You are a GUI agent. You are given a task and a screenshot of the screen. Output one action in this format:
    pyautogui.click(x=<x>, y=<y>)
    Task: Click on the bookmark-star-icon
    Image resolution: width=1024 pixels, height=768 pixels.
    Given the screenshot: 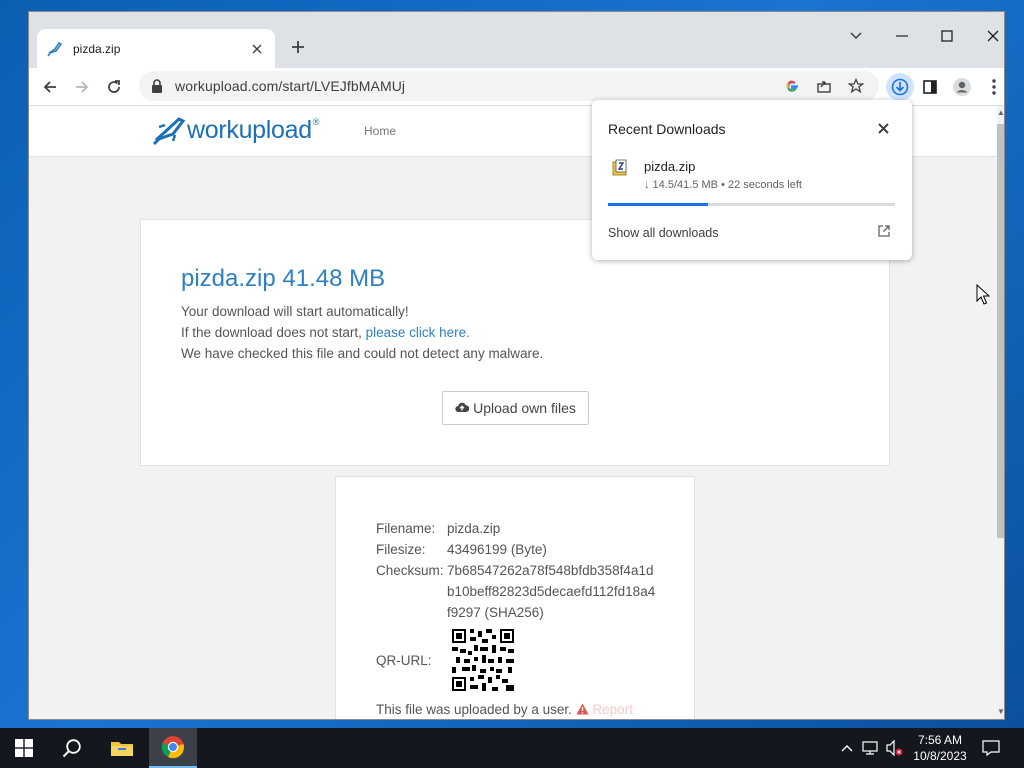 What is the action you would take?
    pyautogui.click(x=856, y=86)
    